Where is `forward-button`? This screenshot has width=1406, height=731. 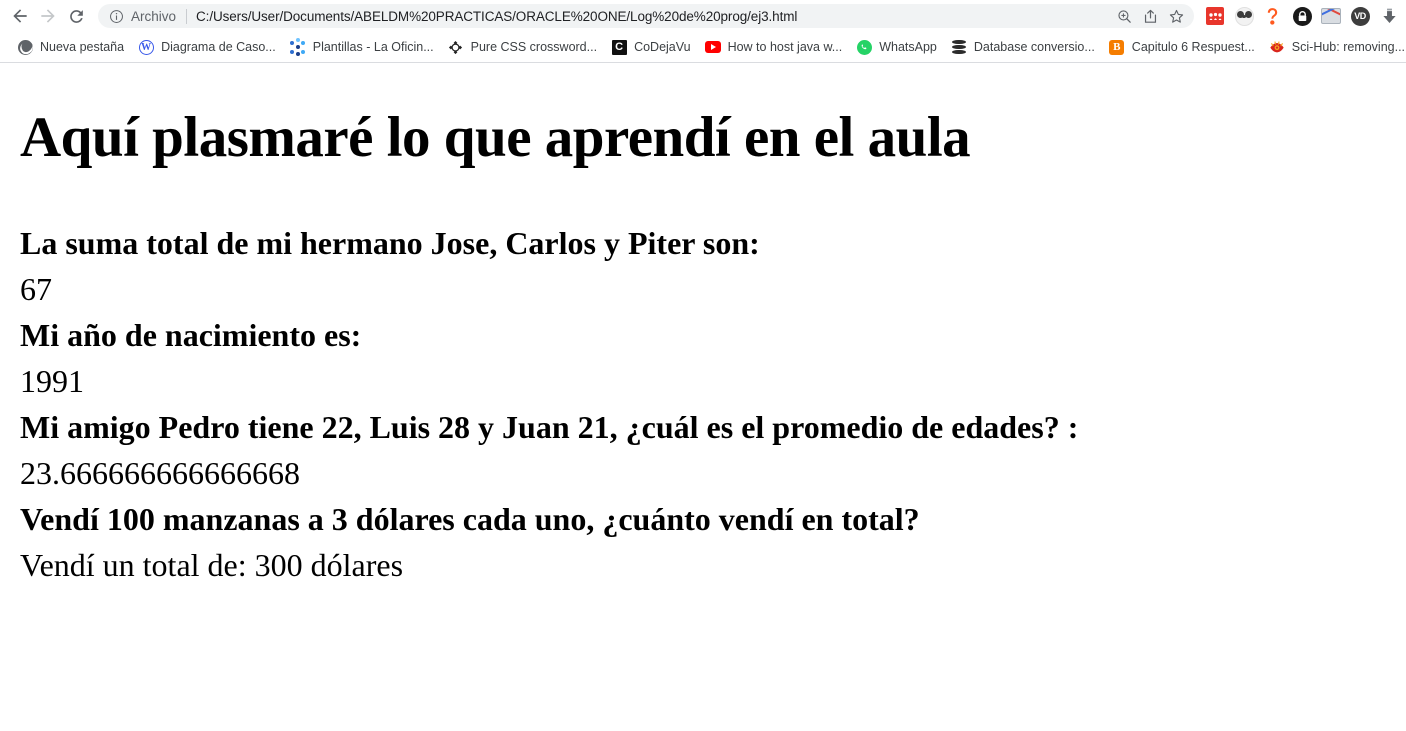
forward-button is located at coordinates (48, 16).